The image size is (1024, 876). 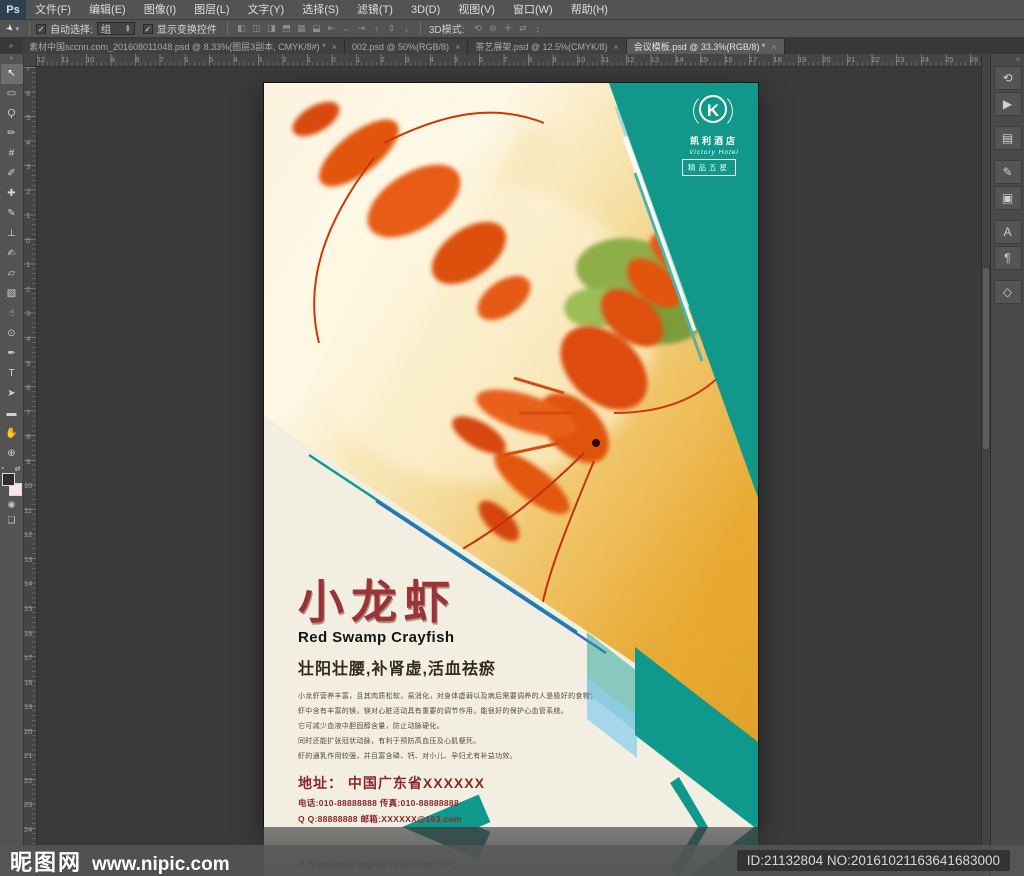 What do you see at coordinates (46, 862) in the screenshot?
I see `site-name: 昵图网` at bounding box center [46, 862].